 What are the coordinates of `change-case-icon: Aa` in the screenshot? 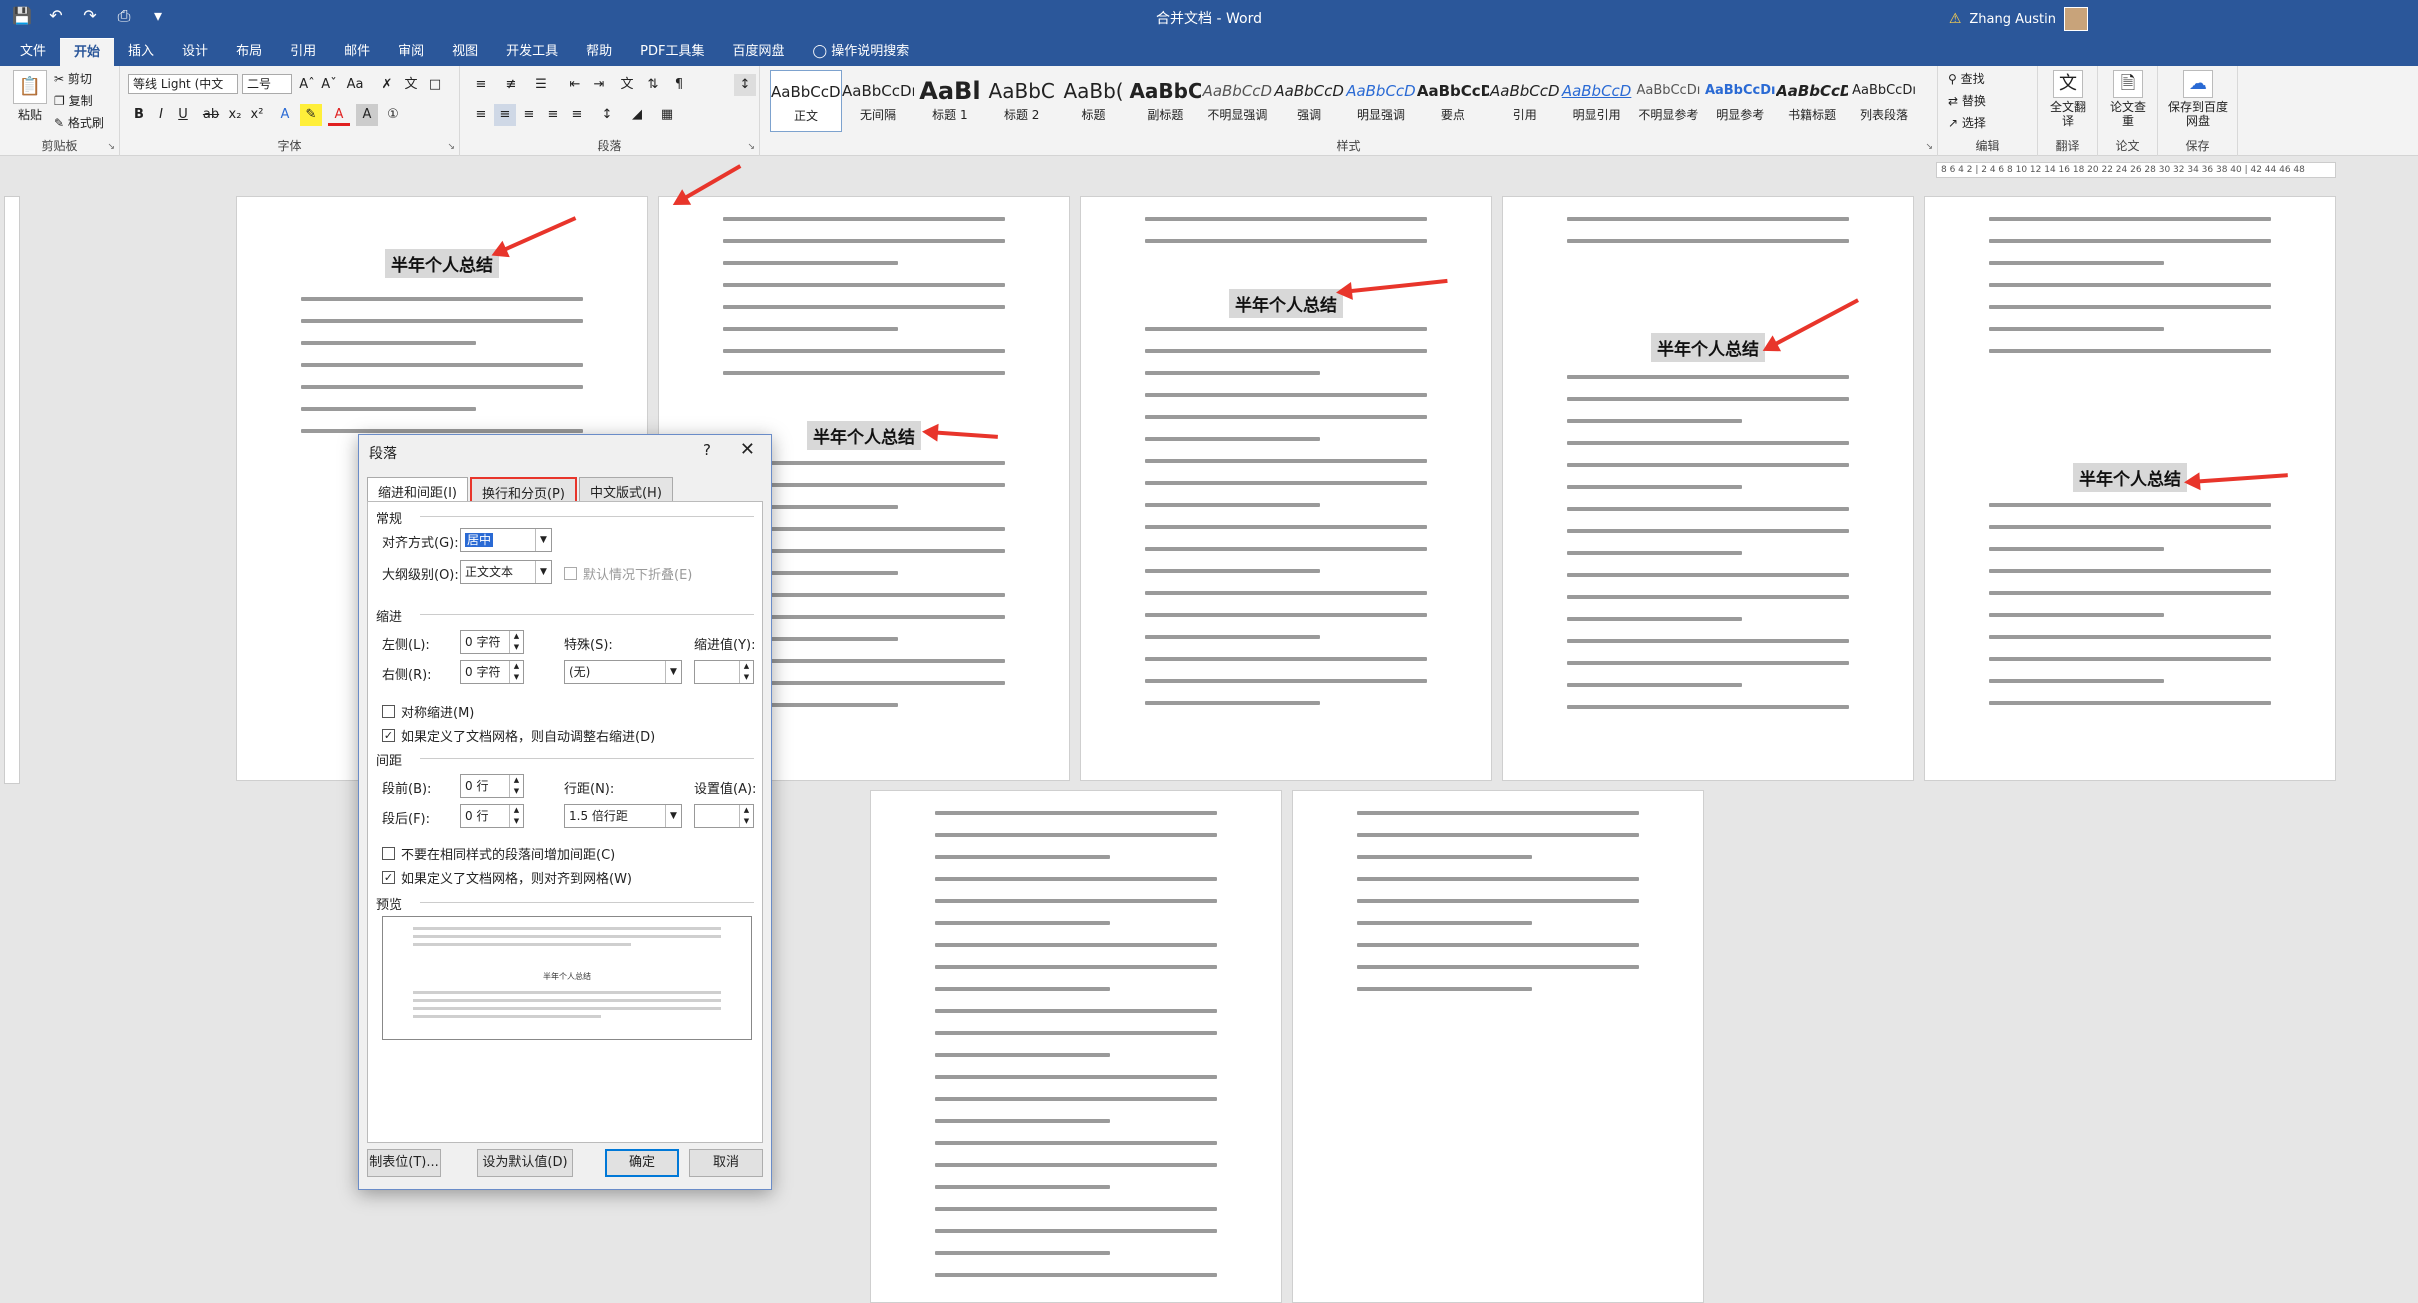 It's located at (355, 85).